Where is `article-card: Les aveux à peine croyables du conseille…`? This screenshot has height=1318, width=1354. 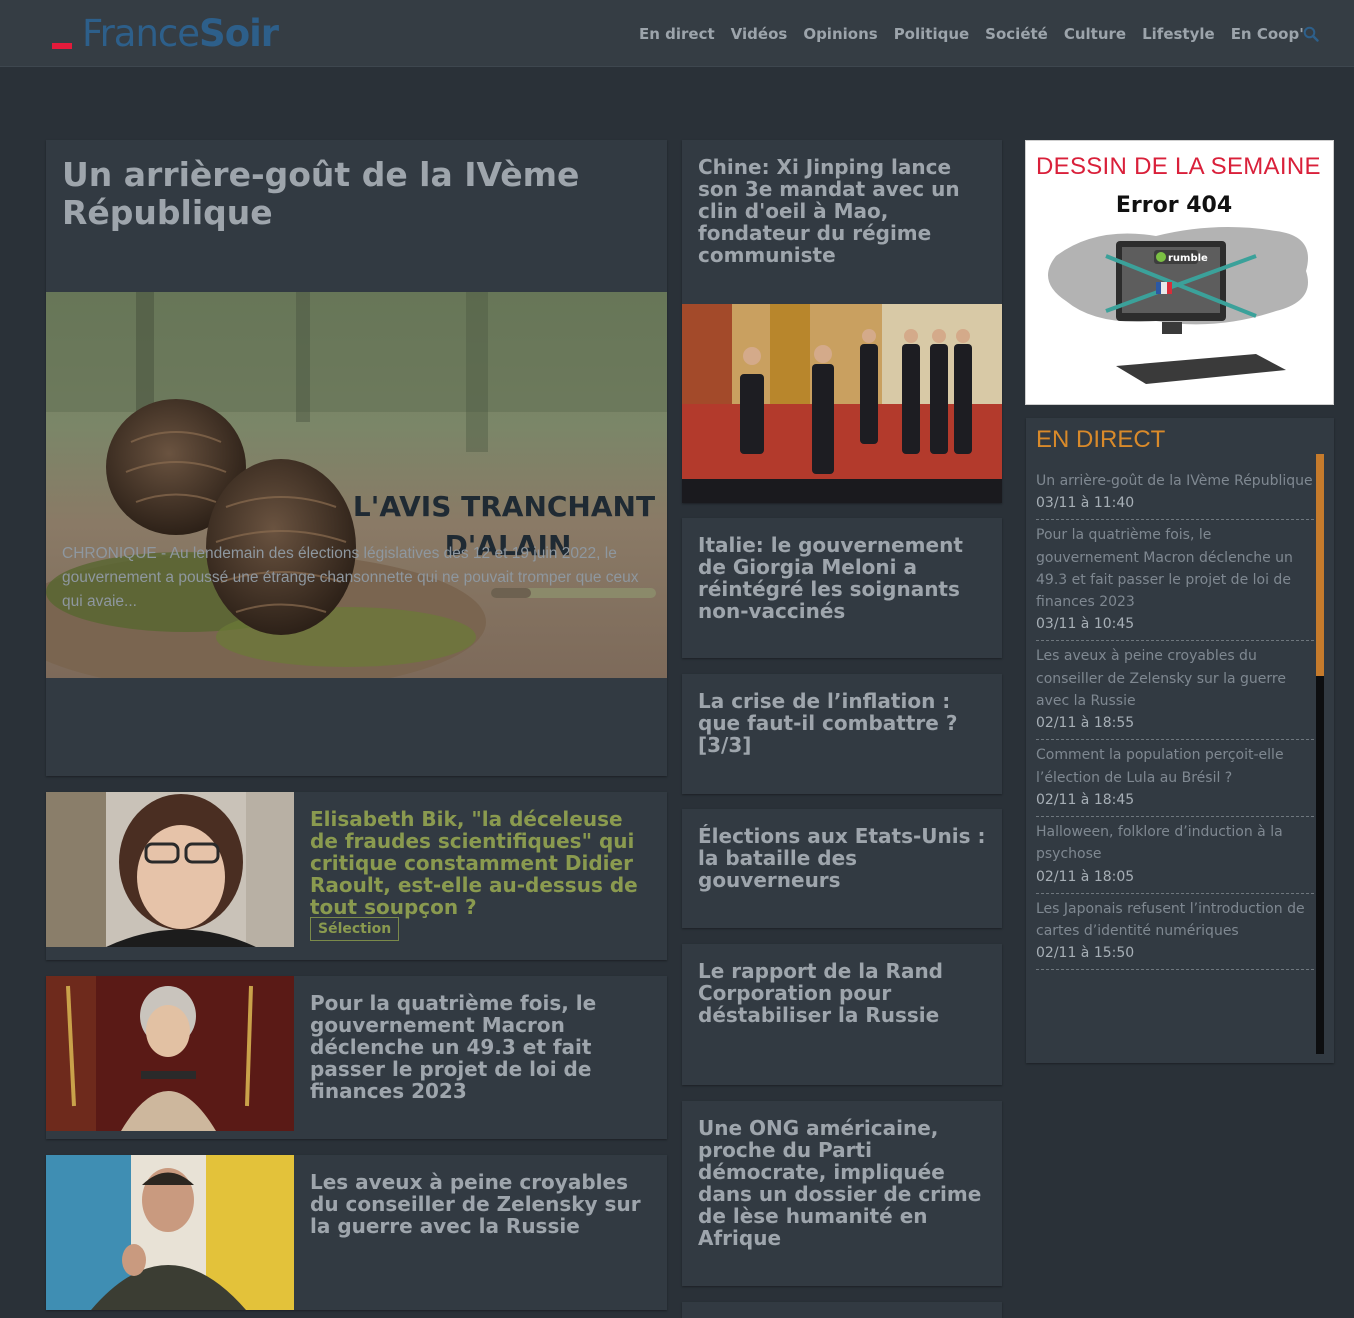
article-card: Les aveux à peine croyables du conseille… is located at coordinates (356, 1232).